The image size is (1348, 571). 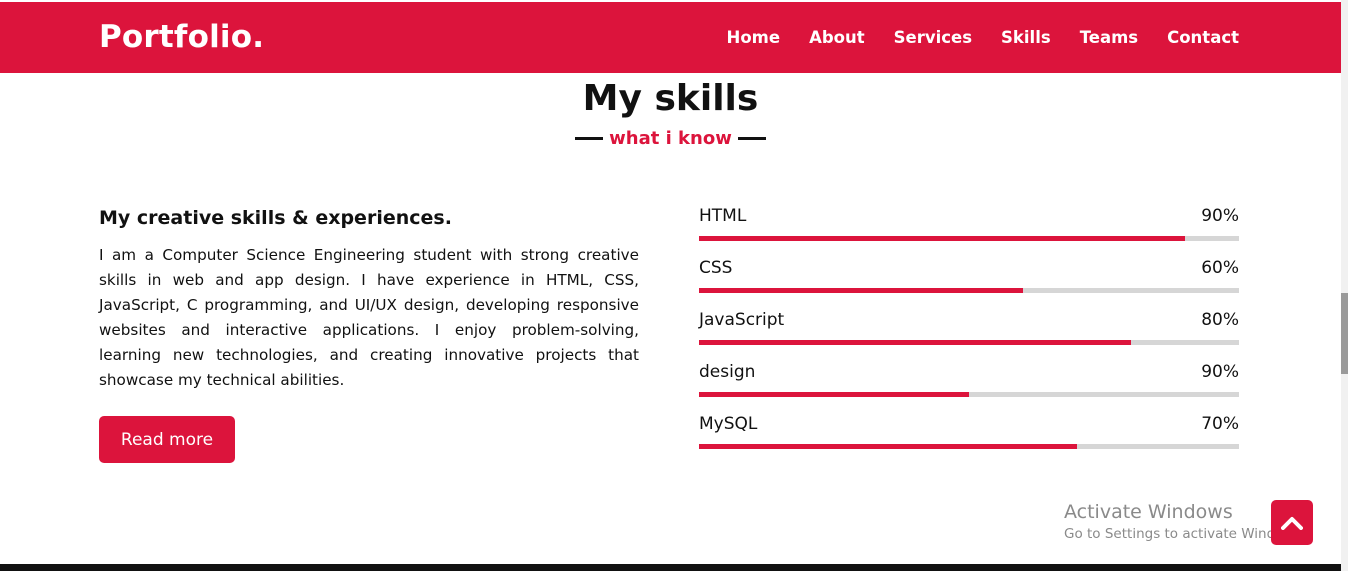 I want to click on activate-windows-title: Activate Windows, so click(x=1148, y=512).